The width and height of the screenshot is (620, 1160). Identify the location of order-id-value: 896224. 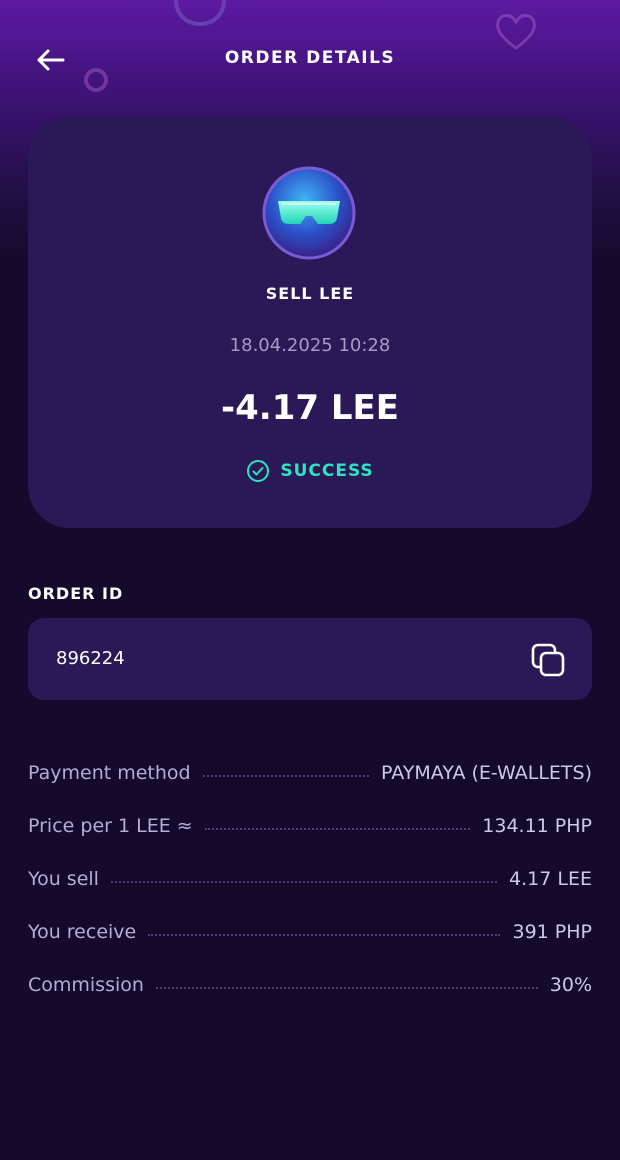
(90, 658).